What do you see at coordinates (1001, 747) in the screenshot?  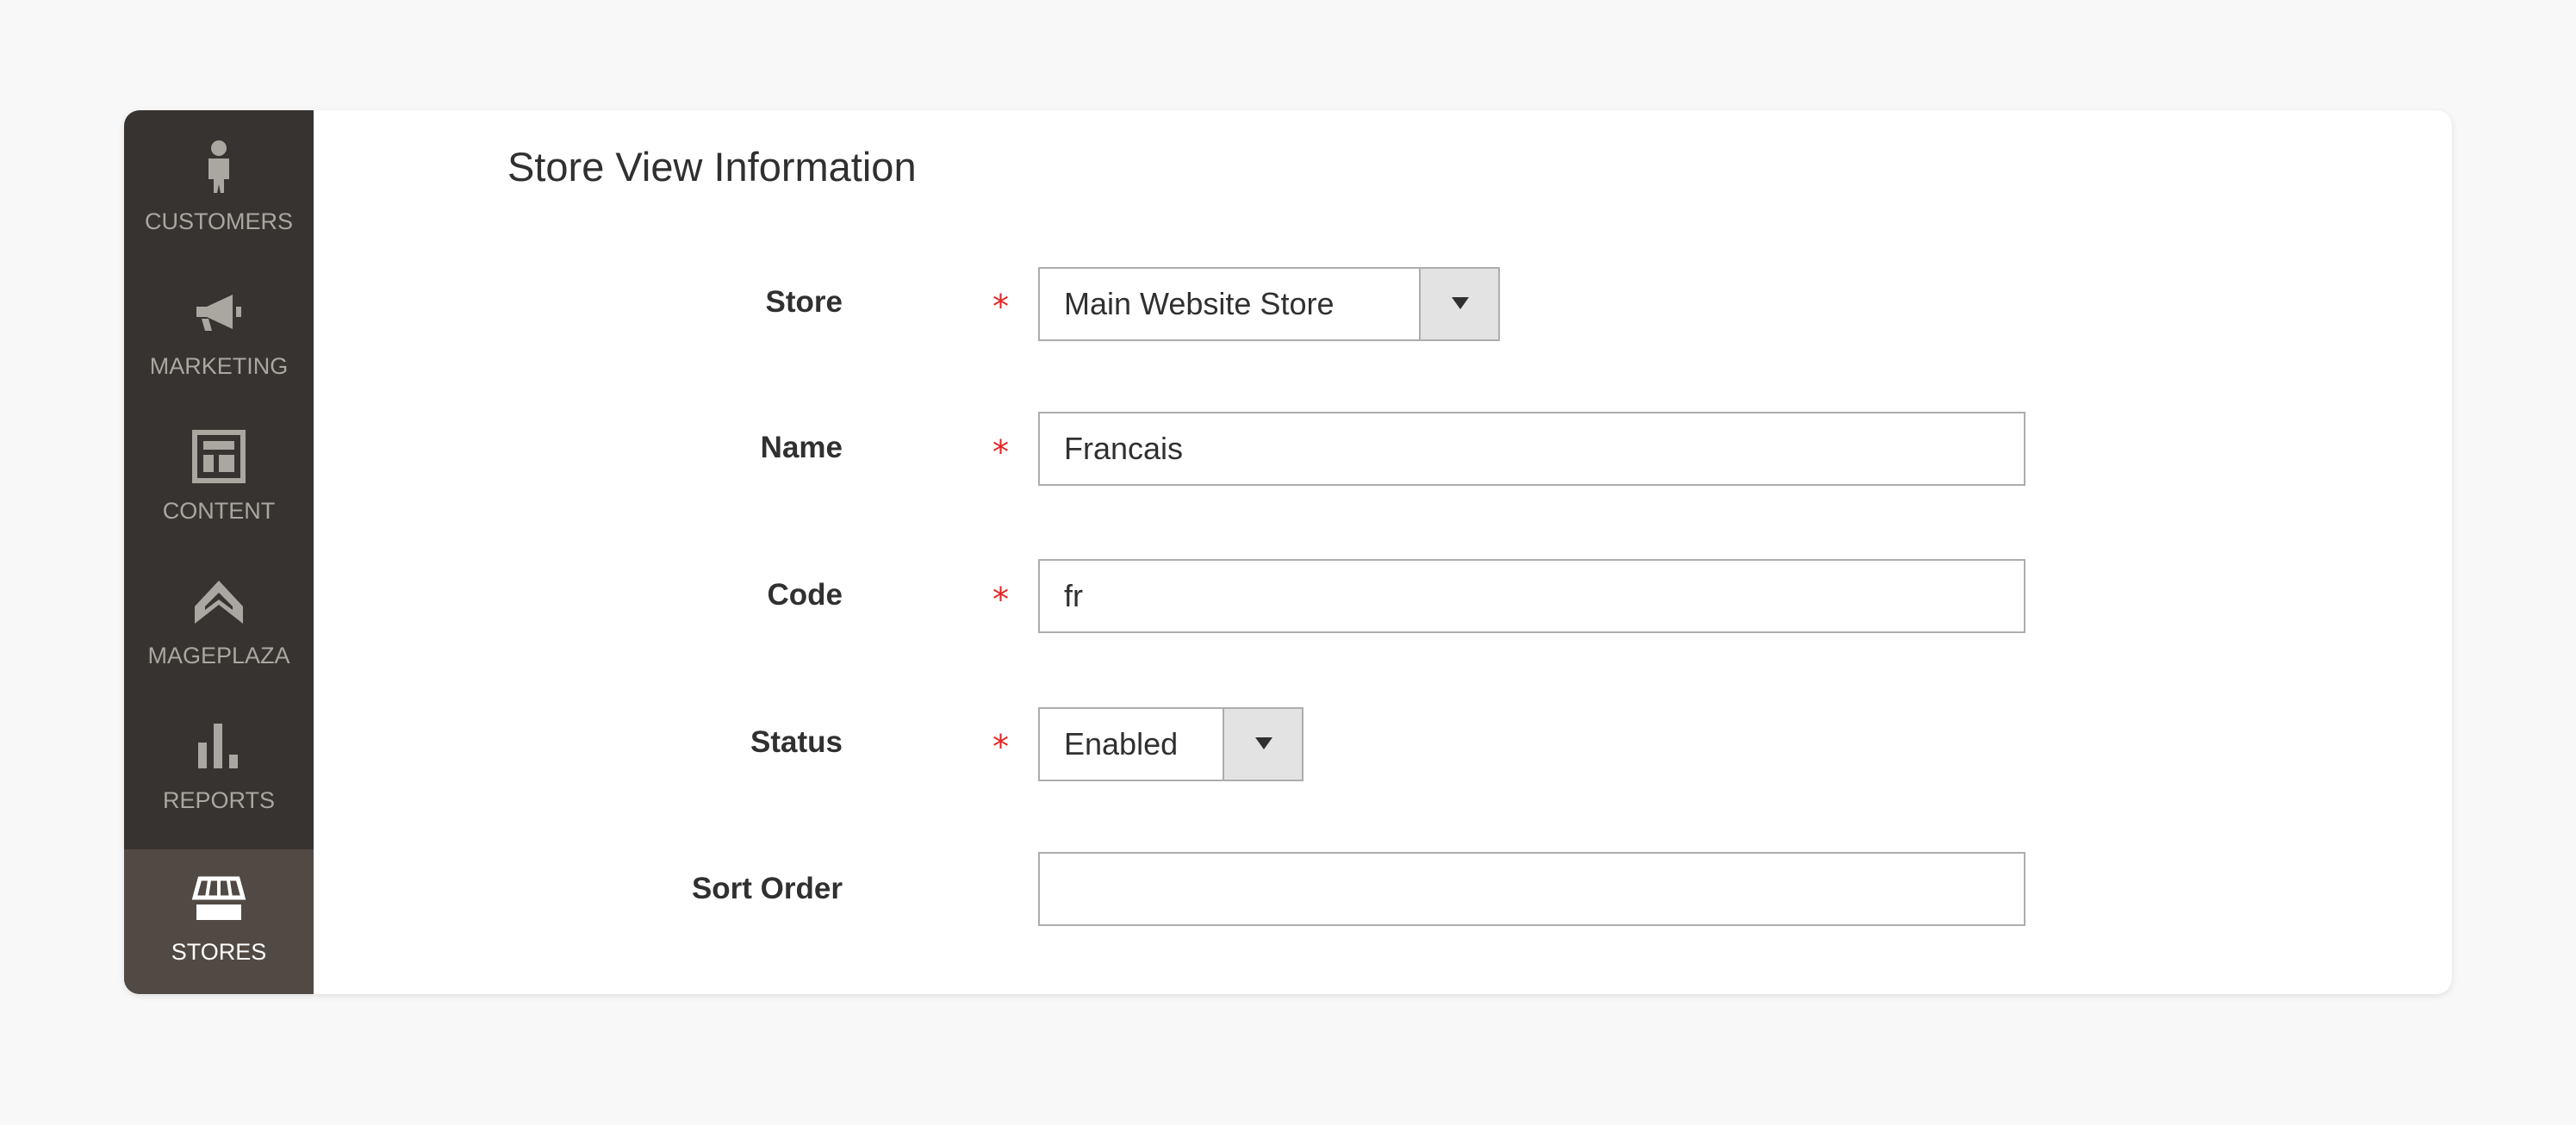 I see `status-required-marker: *` at bounding box center [1001, 747].